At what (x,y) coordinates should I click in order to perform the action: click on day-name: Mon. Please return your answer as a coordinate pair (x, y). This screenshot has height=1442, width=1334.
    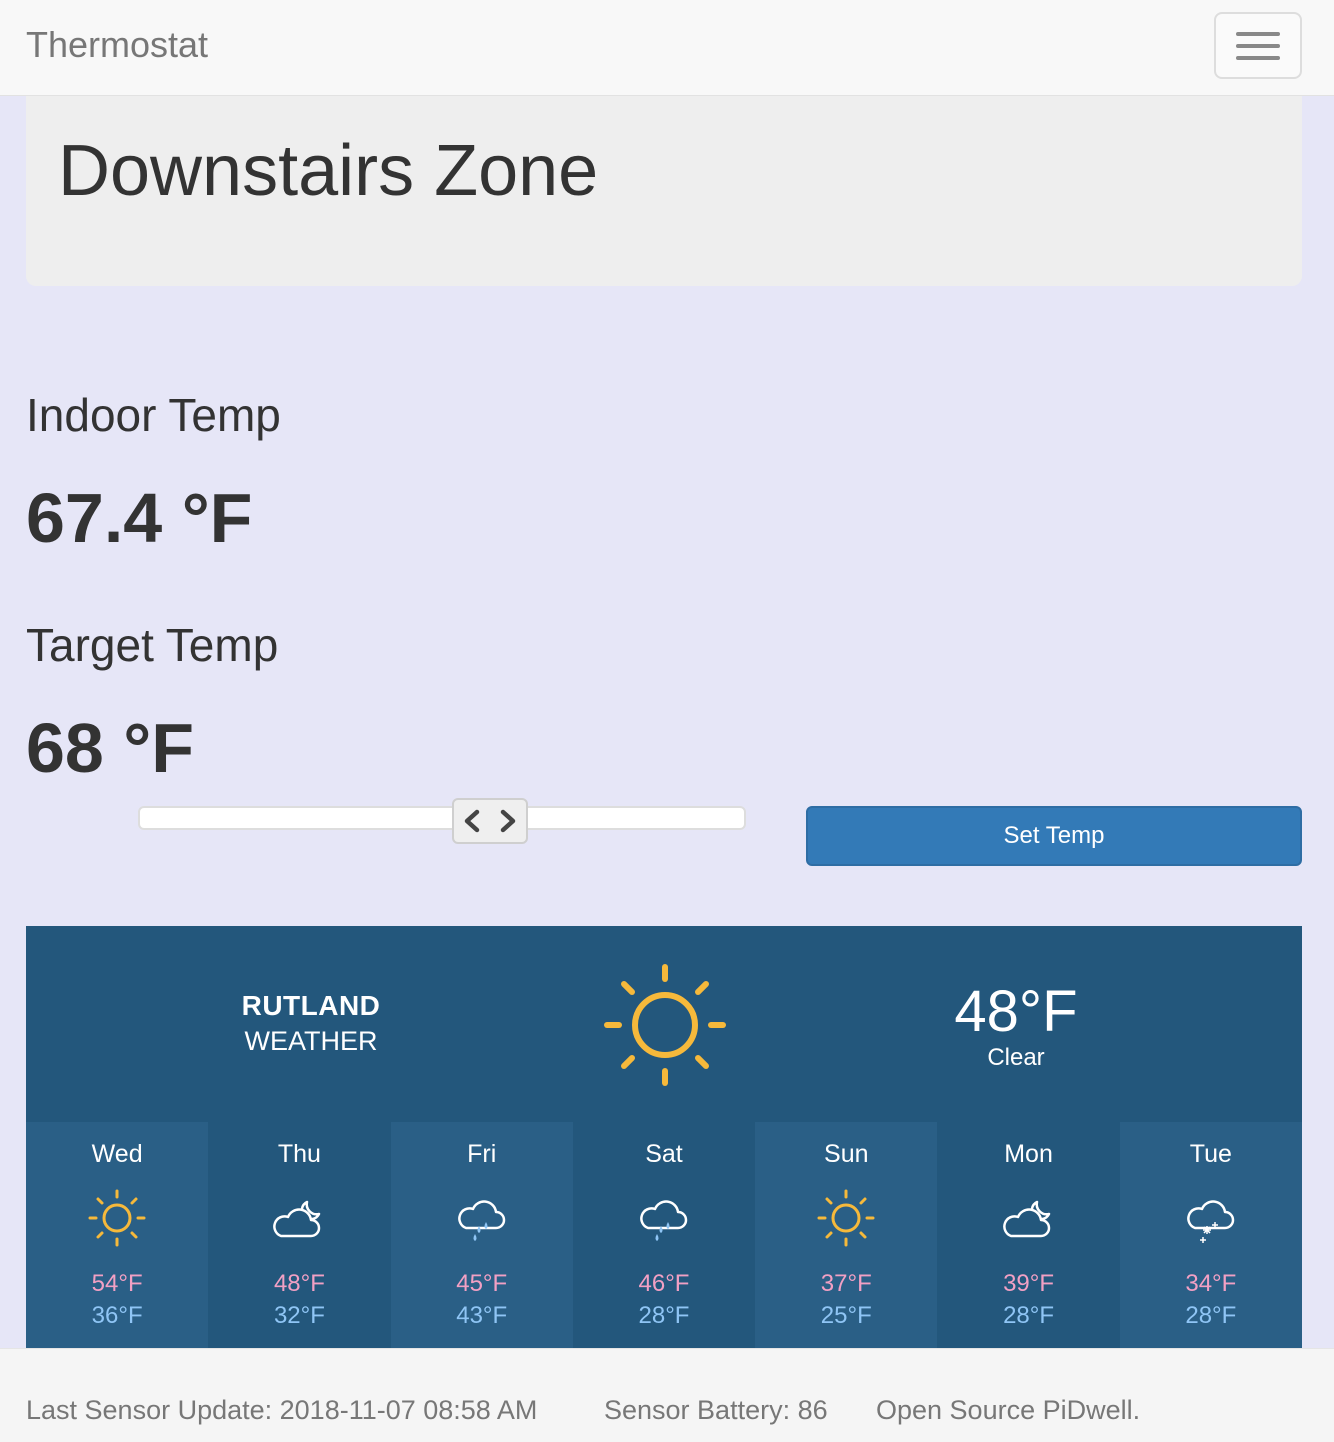
    Looking at the image, I should click on (1028, 1154).